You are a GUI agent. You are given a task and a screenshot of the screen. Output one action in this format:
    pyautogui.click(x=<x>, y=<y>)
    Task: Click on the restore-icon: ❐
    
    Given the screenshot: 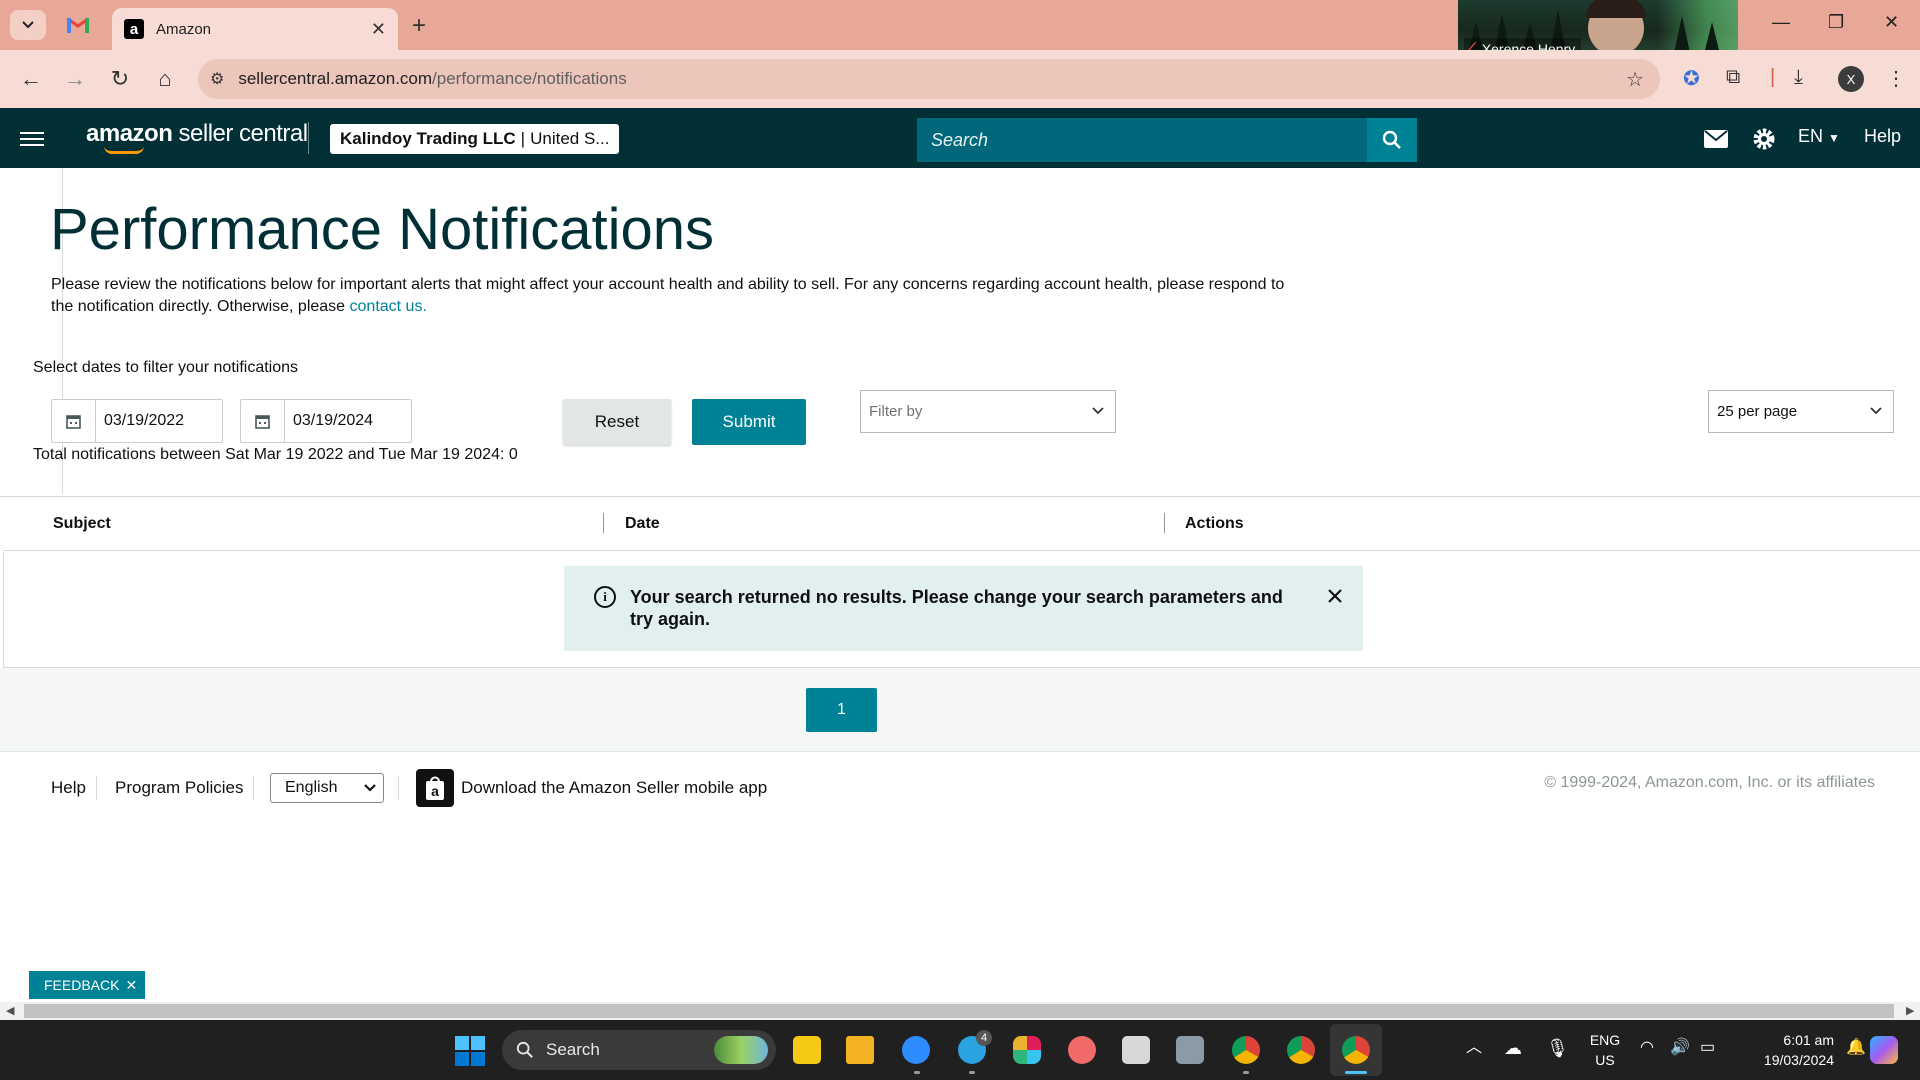 What is the action you would take?
    pyautogui.click(x=1836, y=22)
    